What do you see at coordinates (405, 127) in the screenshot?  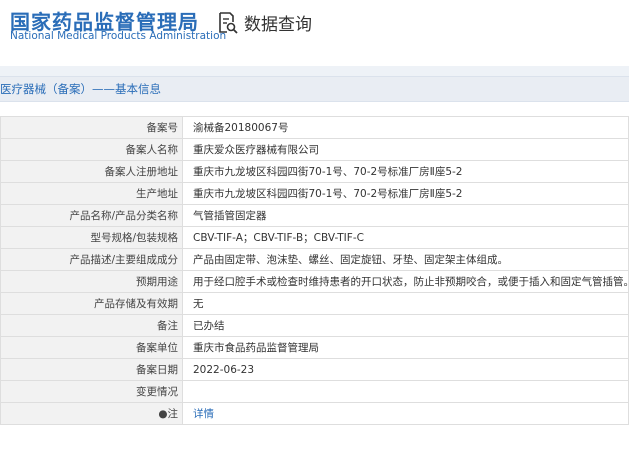 I see `row-value: 渝械备20180067号` at bounding box center [405, 127].